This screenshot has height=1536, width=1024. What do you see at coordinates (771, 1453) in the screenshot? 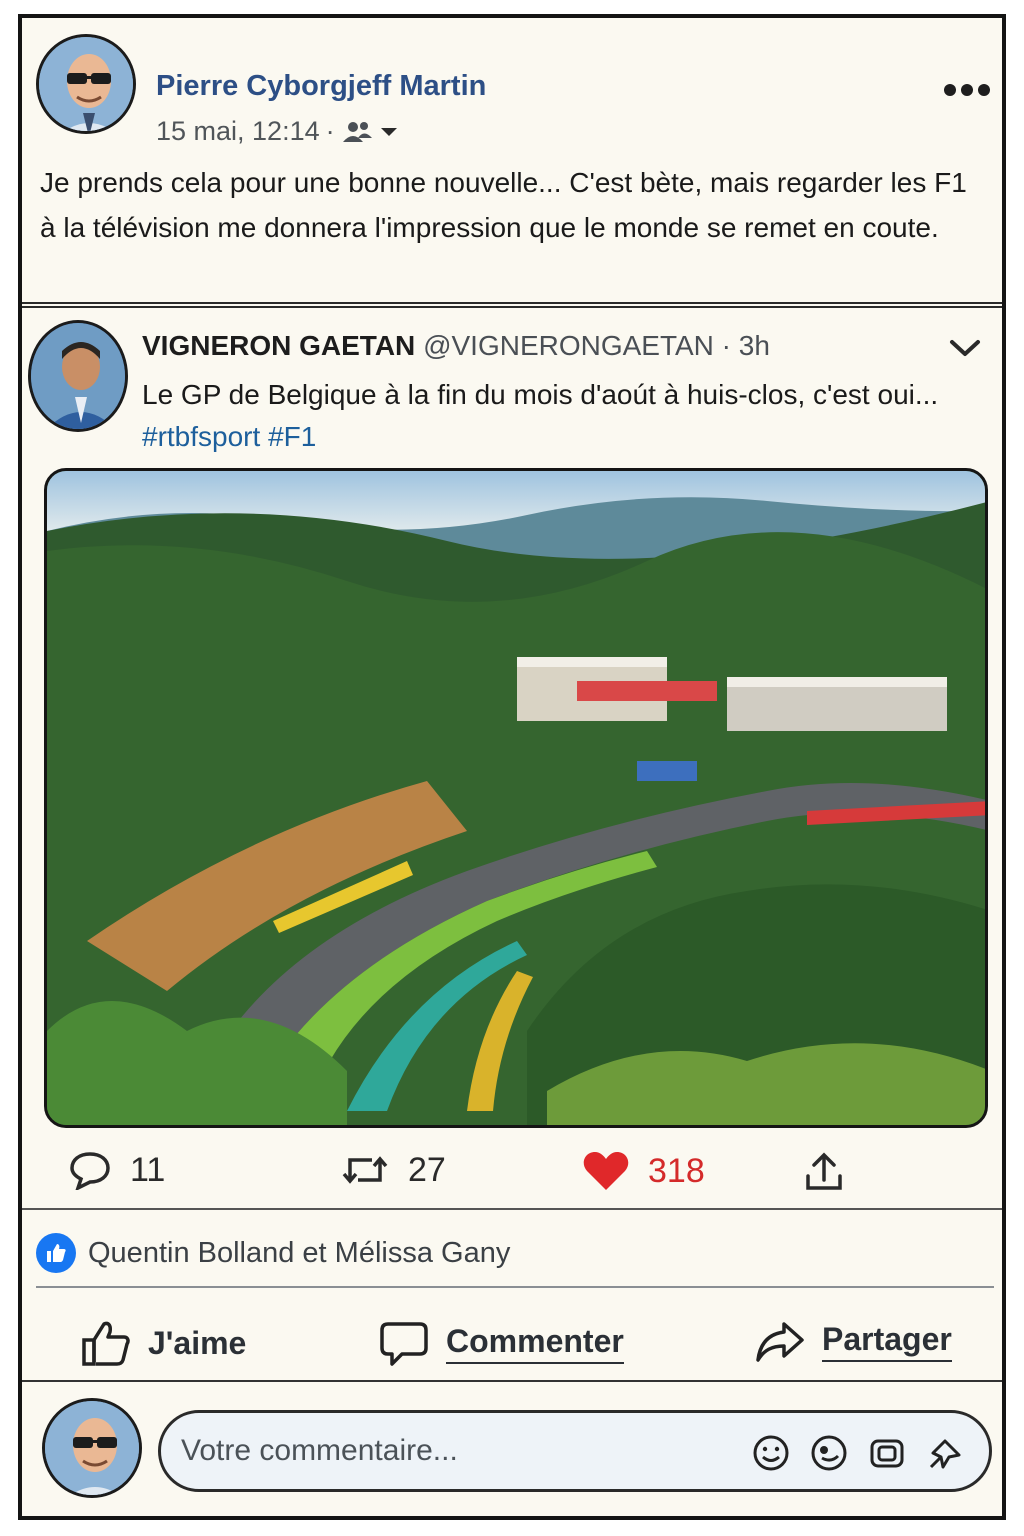
I see `emoji-icon` at bounding box center [771, 1453].